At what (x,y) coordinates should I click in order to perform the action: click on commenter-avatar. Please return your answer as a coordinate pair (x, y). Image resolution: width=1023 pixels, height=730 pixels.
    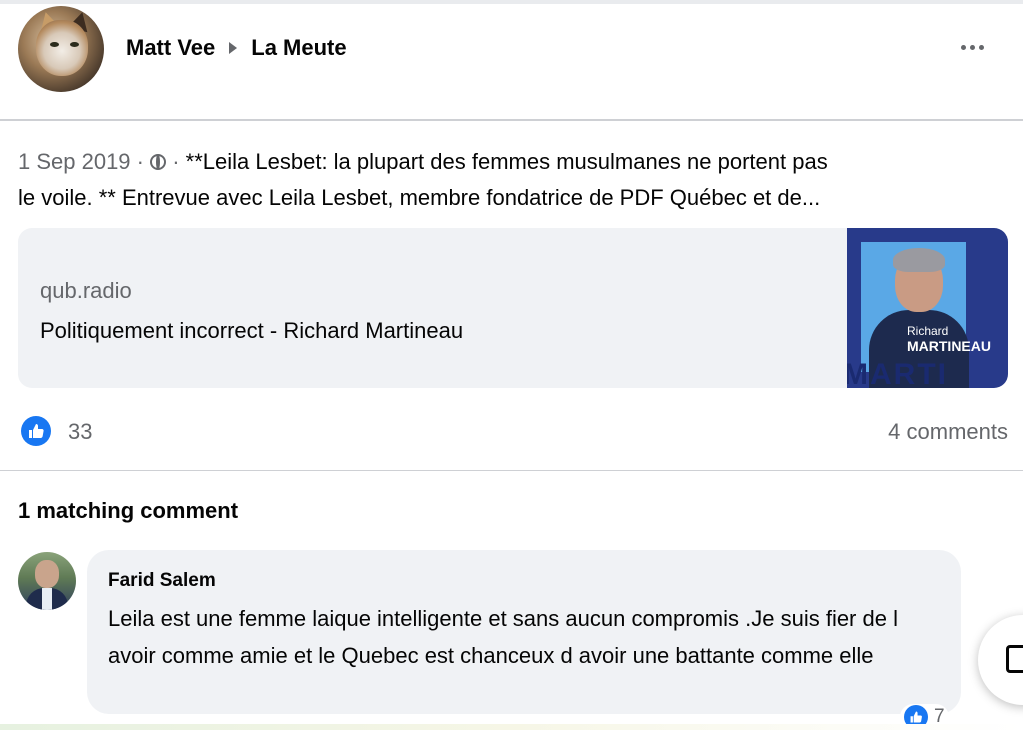
    Looking at the image, I should click on (47, 581).